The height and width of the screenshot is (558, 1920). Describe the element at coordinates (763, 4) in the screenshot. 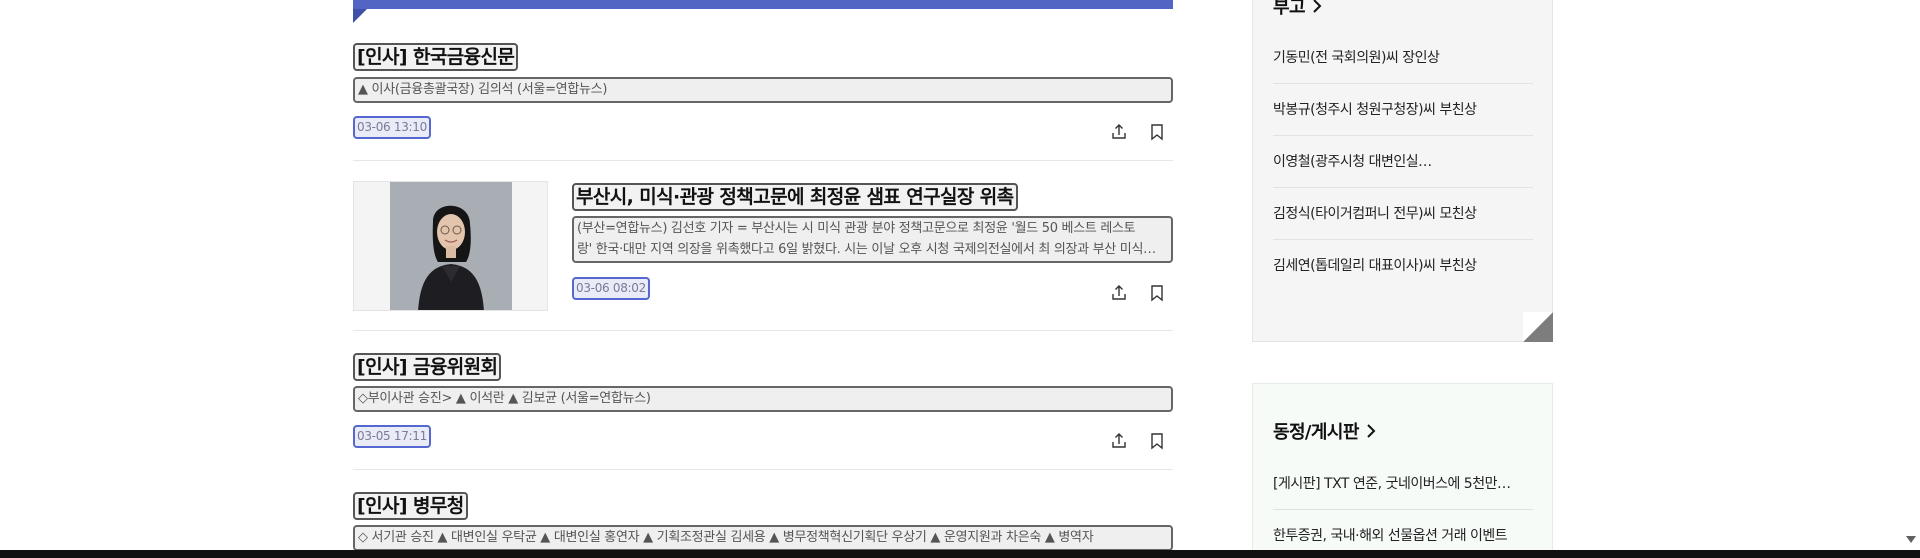

I see `section-top-bar` at that location.